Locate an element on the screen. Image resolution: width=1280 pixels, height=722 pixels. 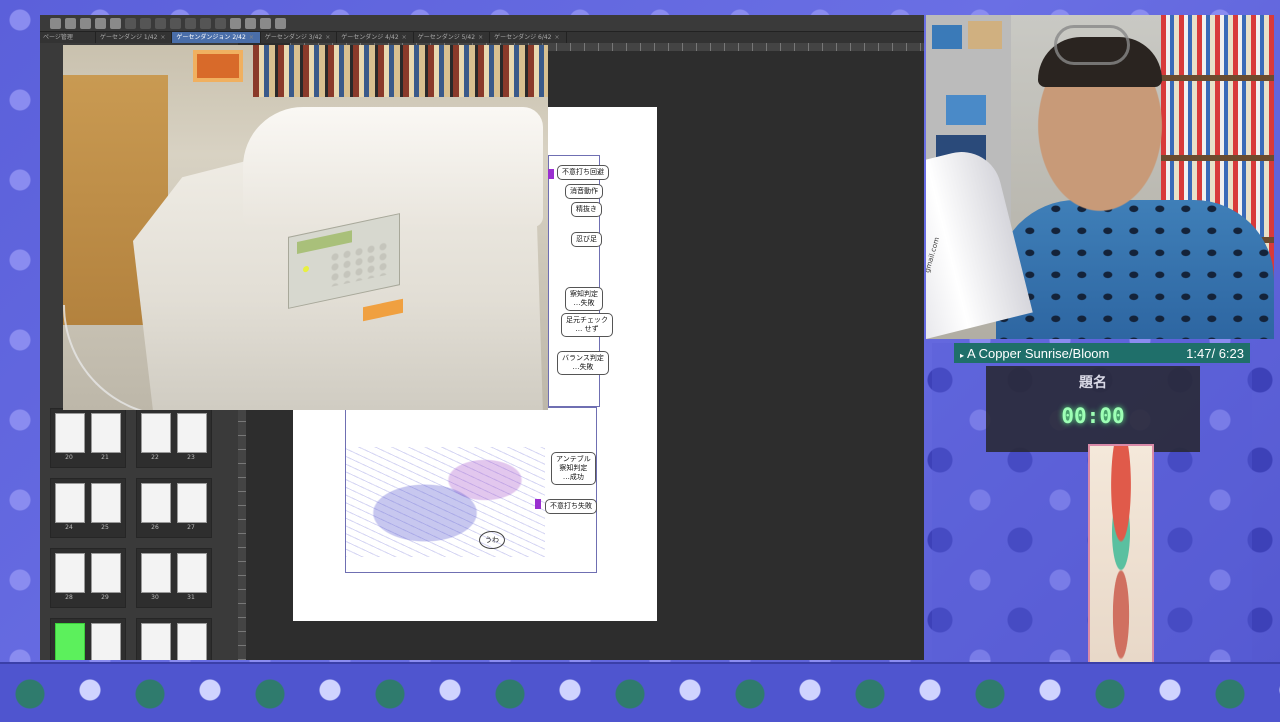
new-file-icon is located at coordinates (55, 23).